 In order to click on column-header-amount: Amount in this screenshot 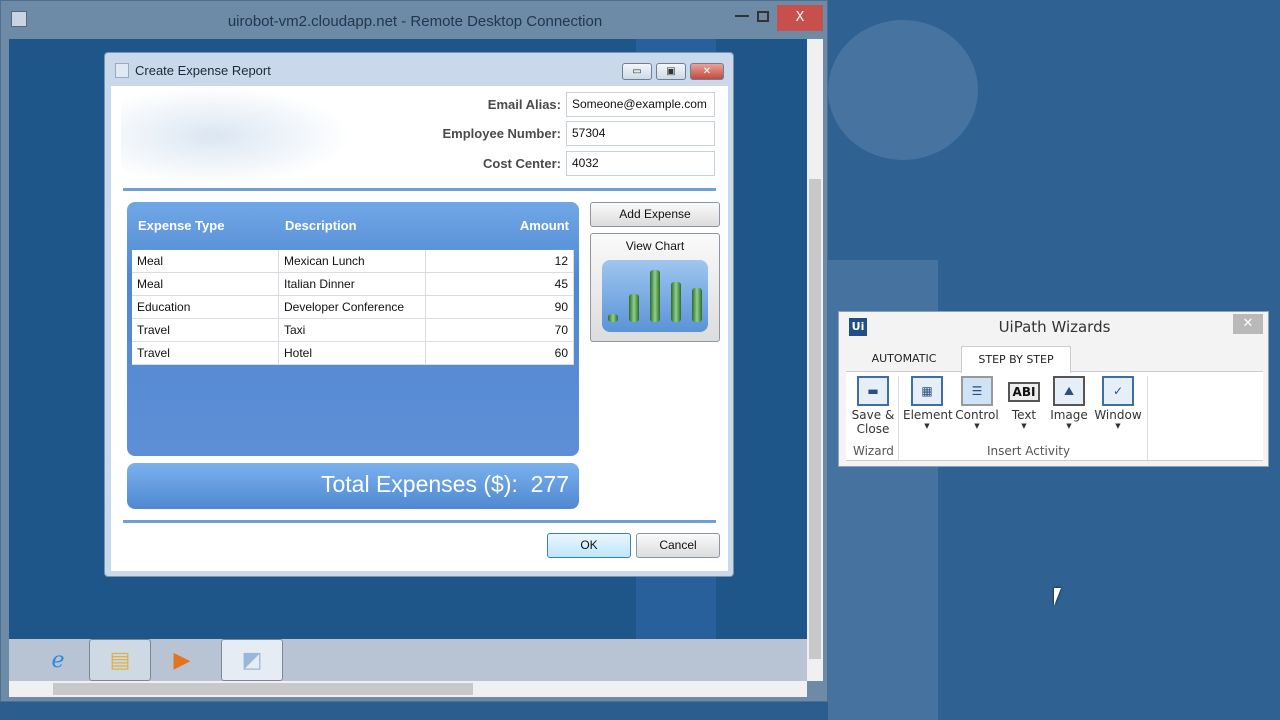, I will do `click(544, 225)`.